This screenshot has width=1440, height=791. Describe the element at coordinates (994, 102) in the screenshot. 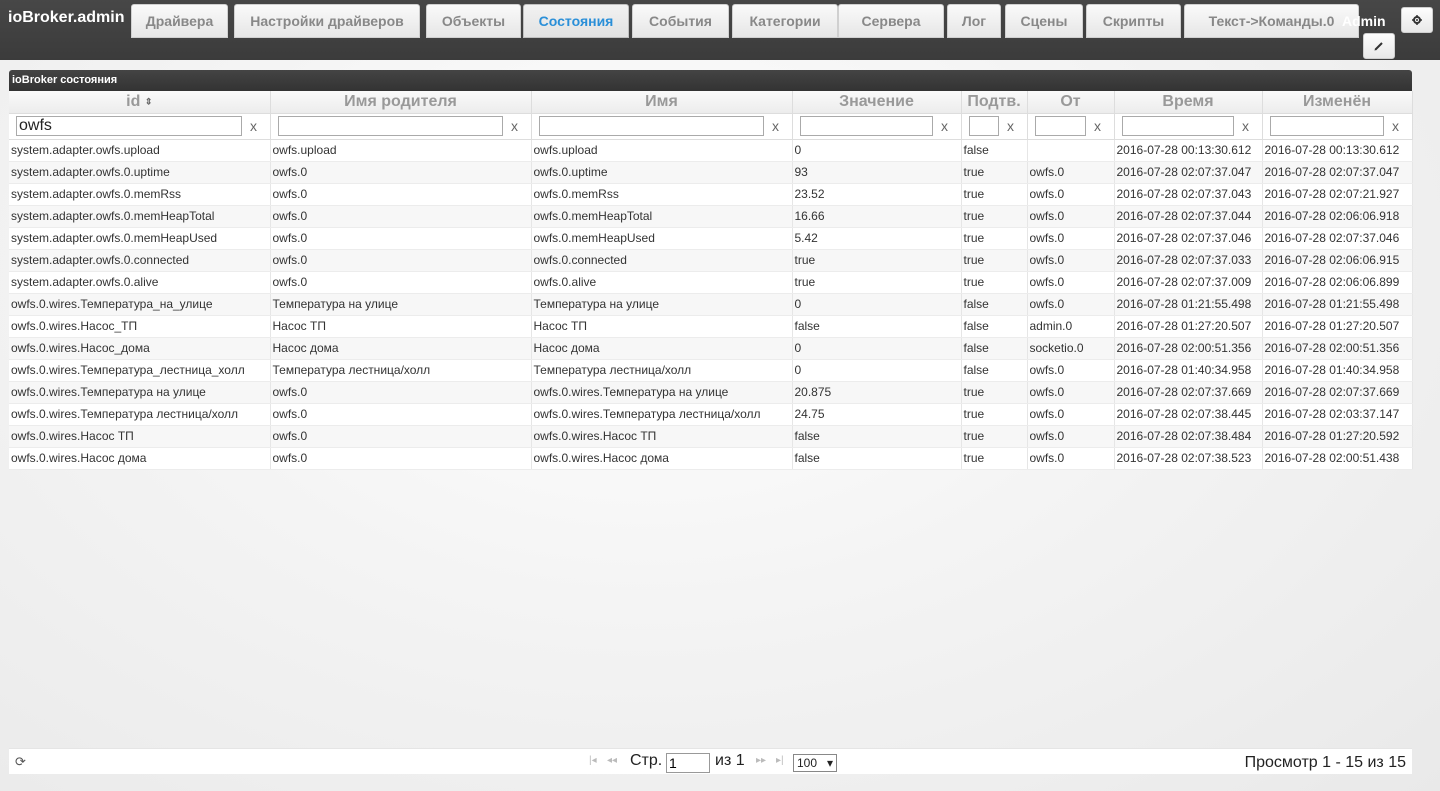

I see `column-header-4: Подтв.` at that location.